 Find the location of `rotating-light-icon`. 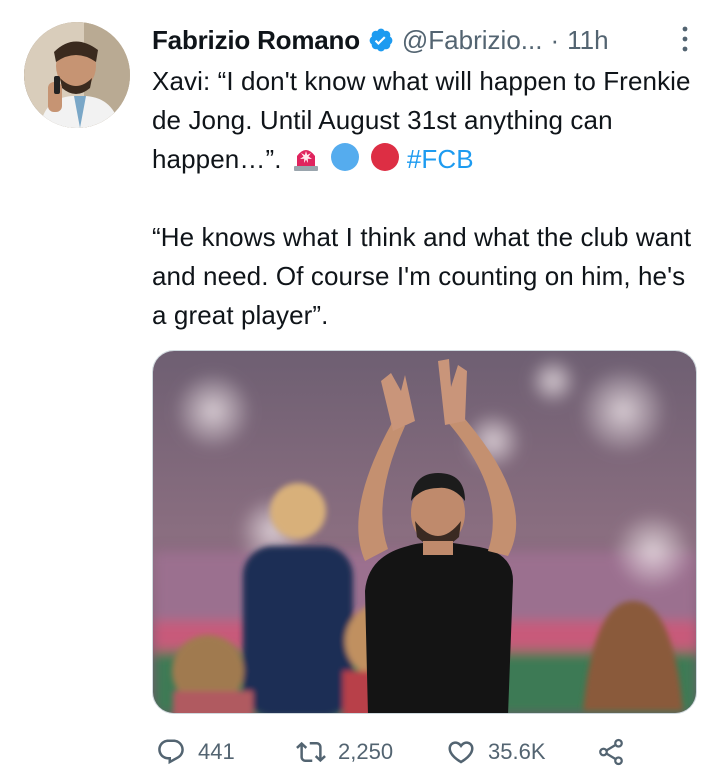

rotating-light-icon is located at coordinates (305, 160).